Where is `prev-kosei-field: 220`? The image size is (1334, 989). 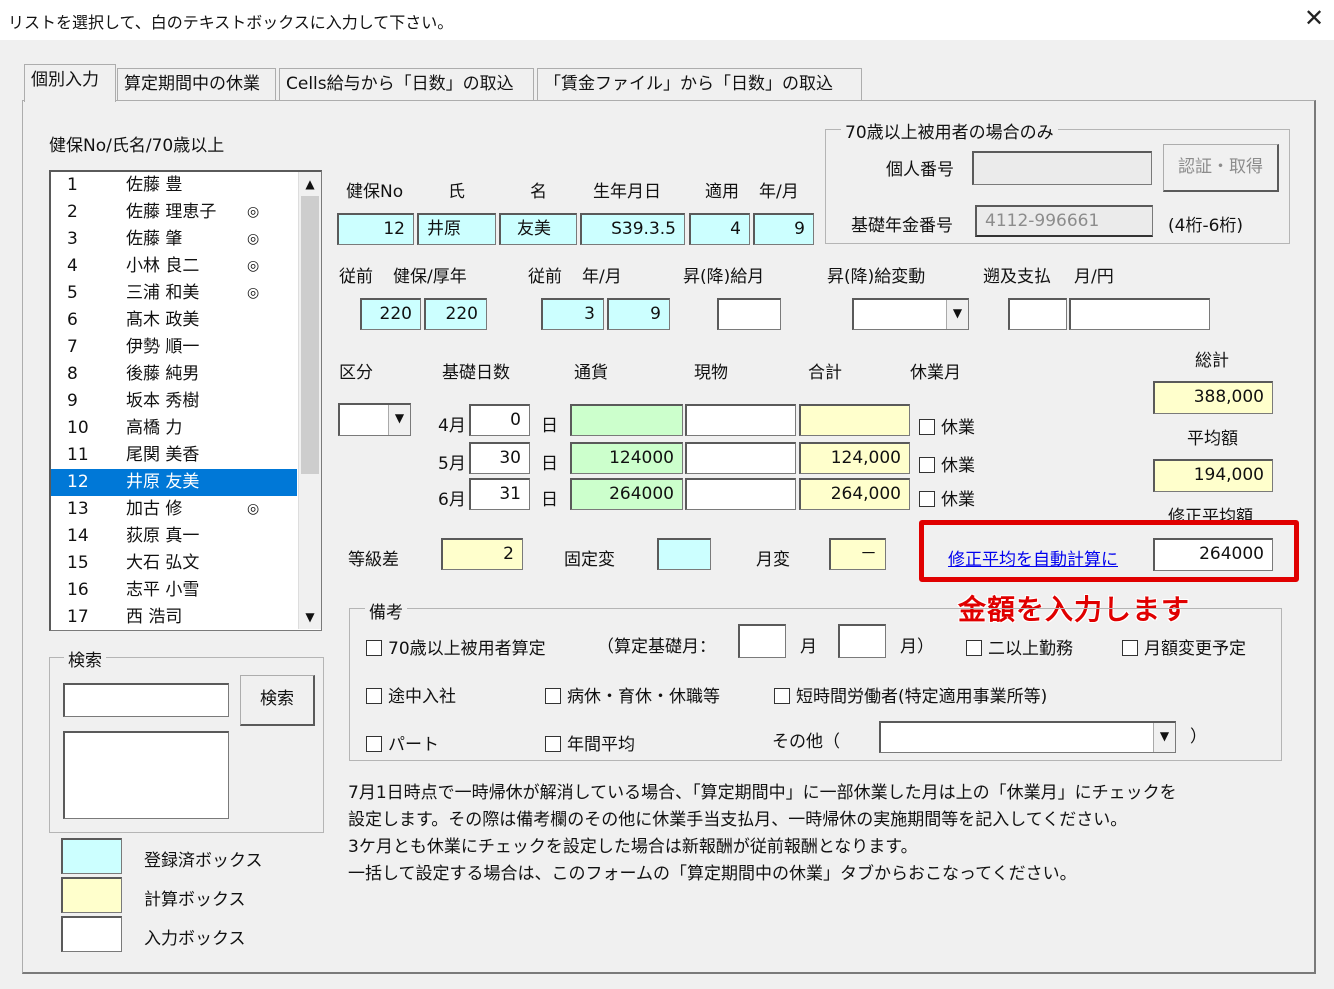 prev-kosei-field: 220 is located at coordinates (455, 314).